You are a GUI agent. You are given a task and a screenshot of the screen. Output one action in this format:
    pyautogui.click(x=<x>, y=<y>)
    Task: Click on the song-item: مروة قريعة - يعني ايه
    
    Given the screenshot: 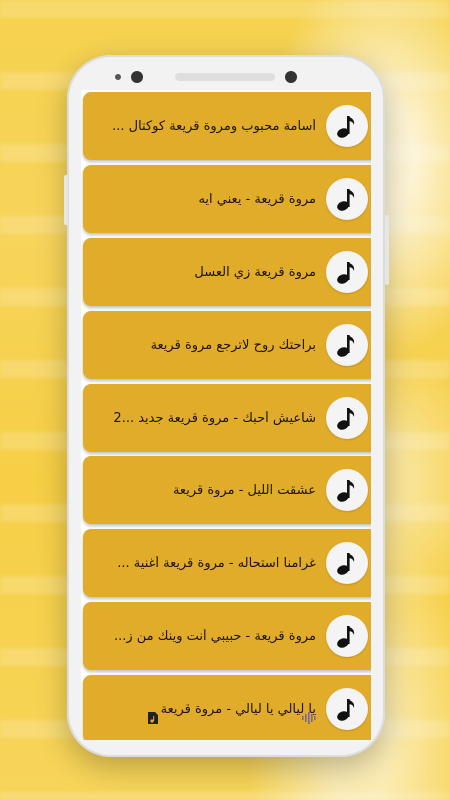 What is the action you would take?
    pyautogui.click(x=227, y=199)
    